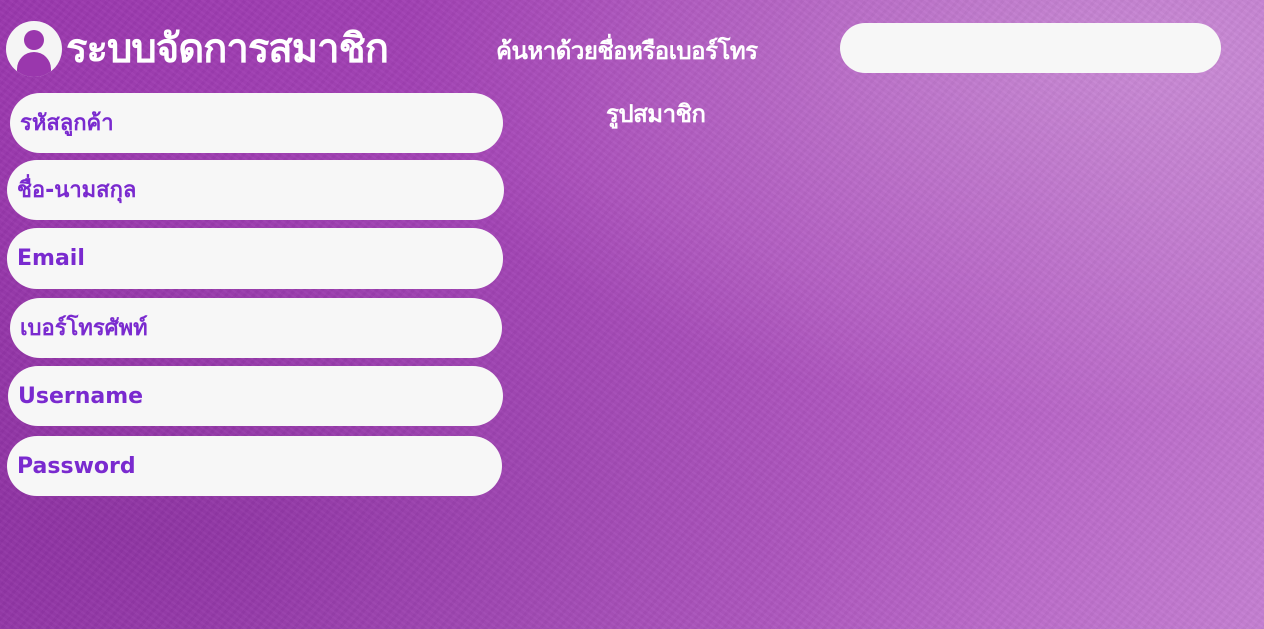  What do you see at coordinates (656, 114) in the screenshot?
I see `member-photo-label: รูปสมาชิก` at bounding box center [656, 114].